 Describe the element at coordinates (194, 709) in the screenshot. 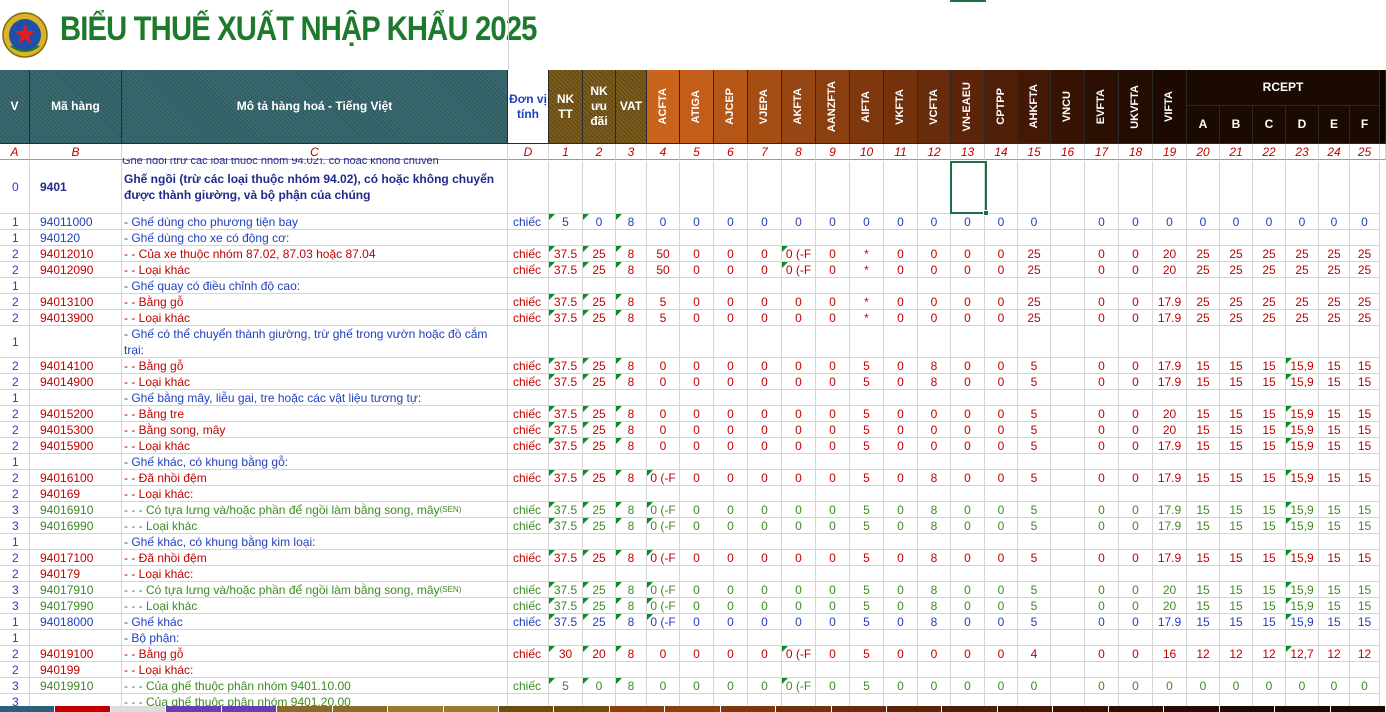

I see `sheet-tab` at that location.